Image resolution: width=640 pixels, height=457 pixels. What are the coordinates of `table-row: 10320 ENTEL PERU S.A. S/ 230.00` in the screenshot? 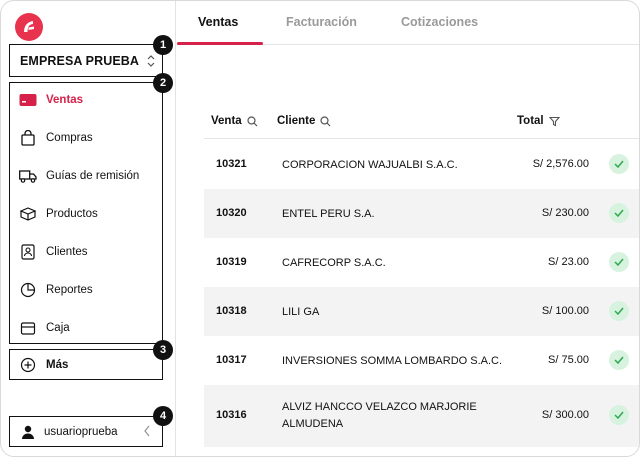 It's located at (421, 213).